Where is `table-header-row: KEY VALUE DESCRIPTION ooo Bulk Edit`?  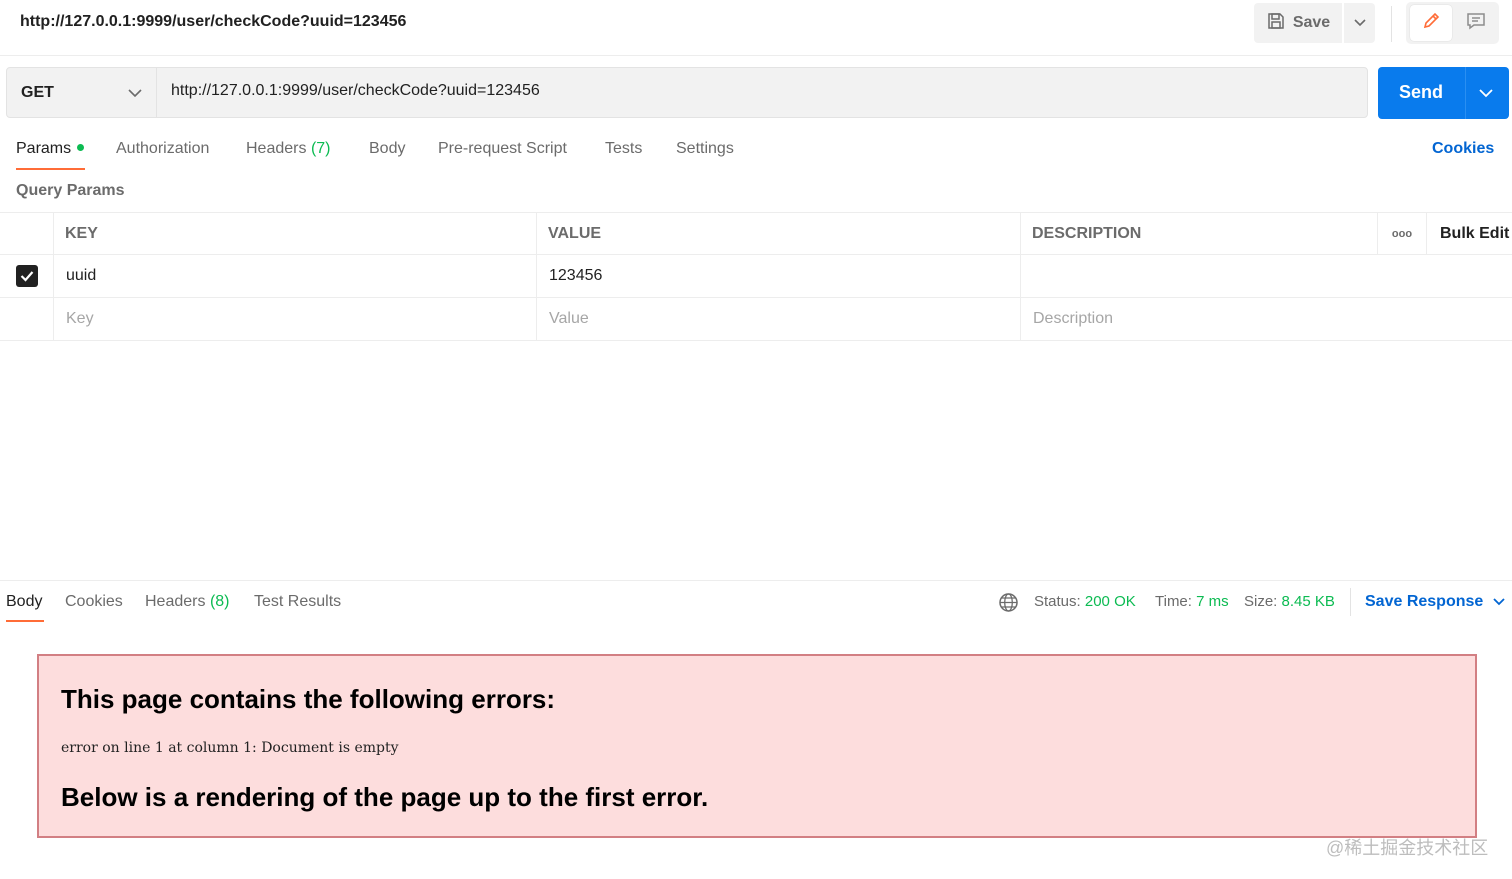 table-header-row: KEY VALUE DESCRIPTION ooo Bulk Edit is located at coordinates (756, 233).